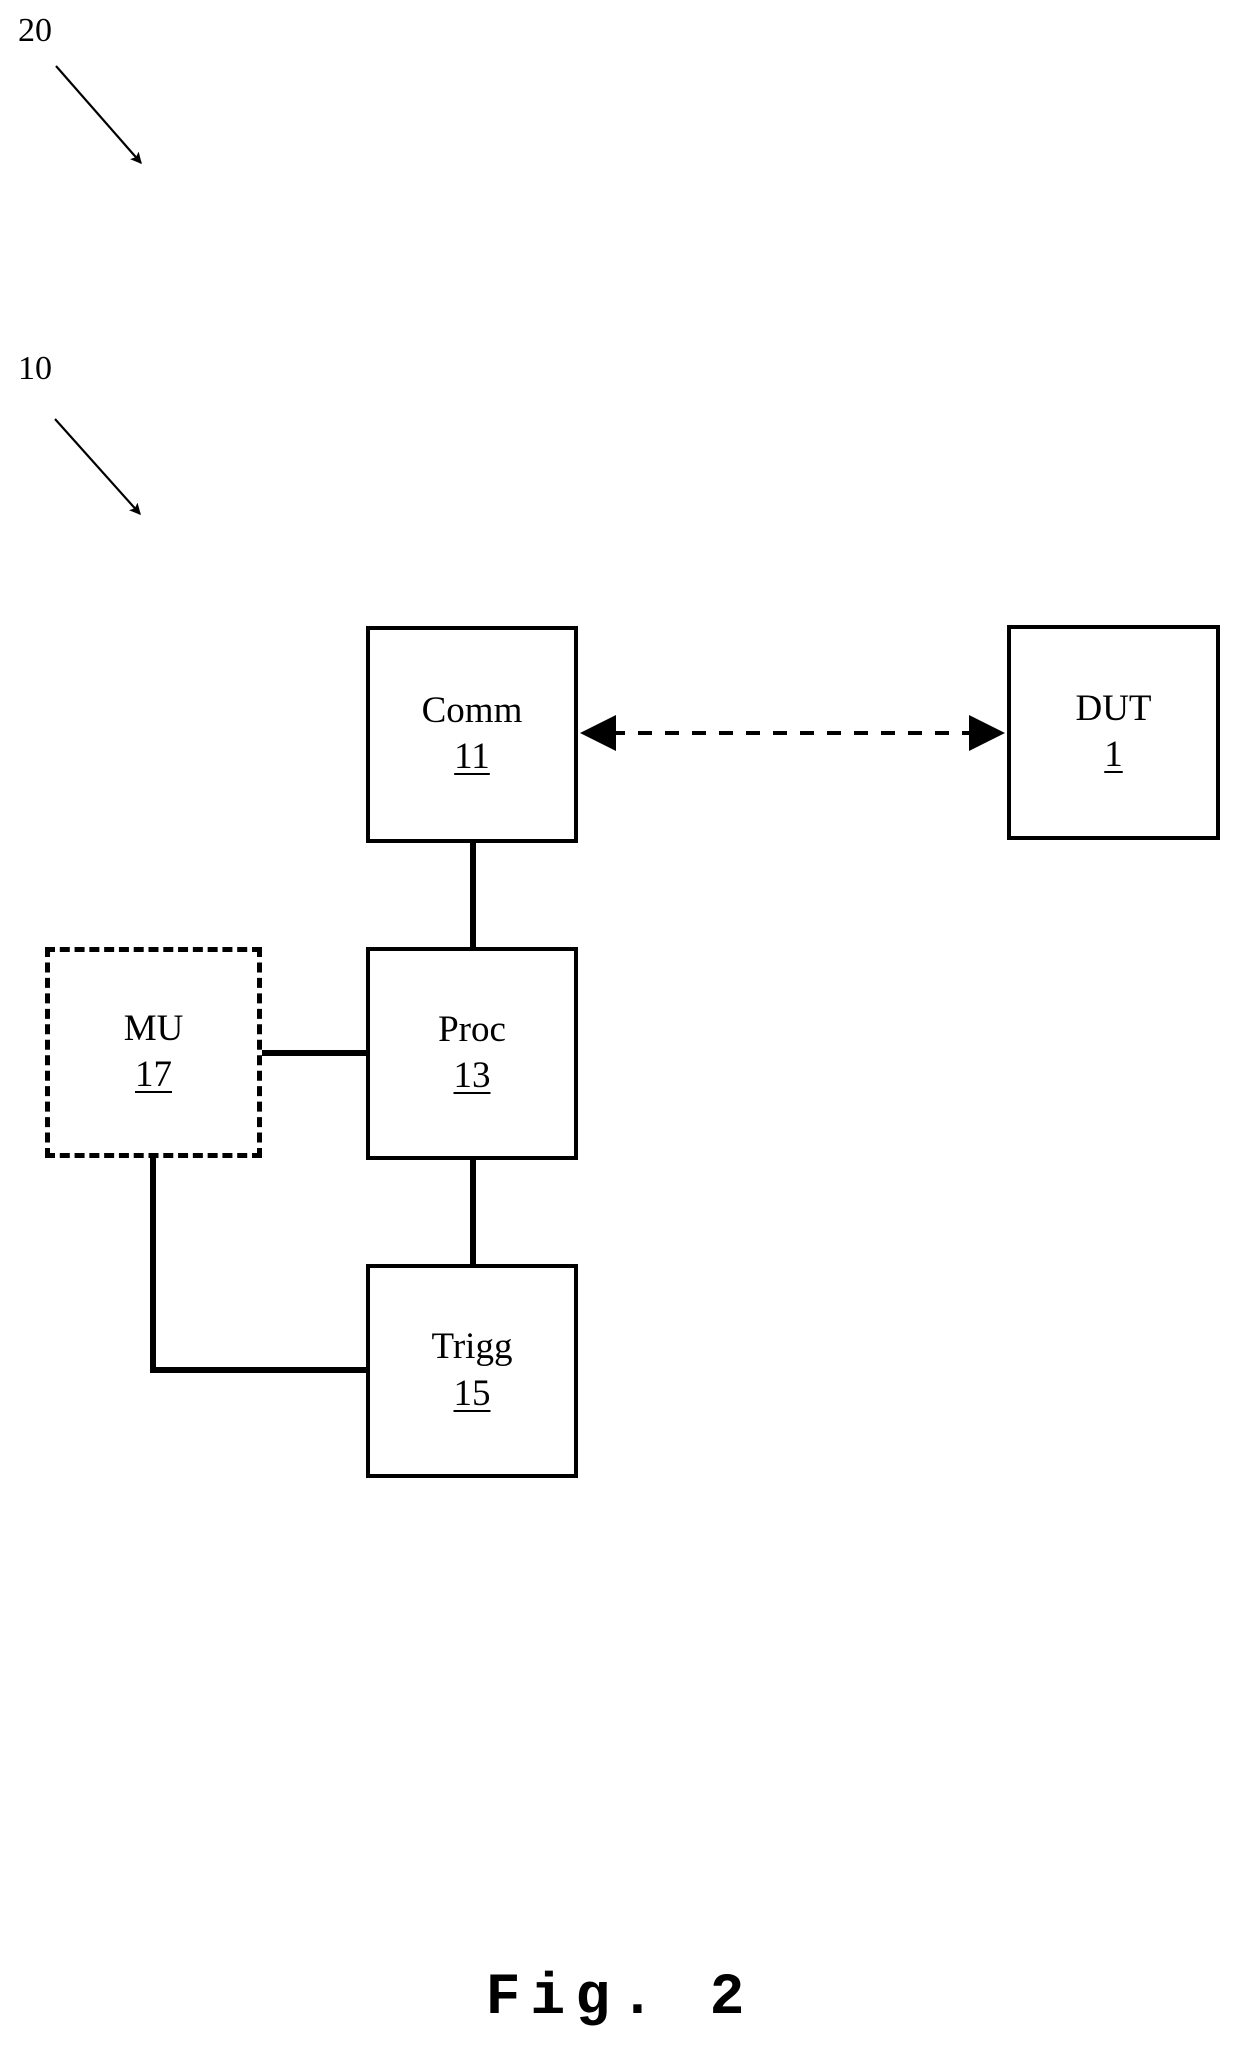 The height and width of the screenshot is (2064, 1240). What do you see at coordinates (472, 1347) in the screenshot?
I see `block-trigg-label: Trigg` at bounding box center [472, 1347].